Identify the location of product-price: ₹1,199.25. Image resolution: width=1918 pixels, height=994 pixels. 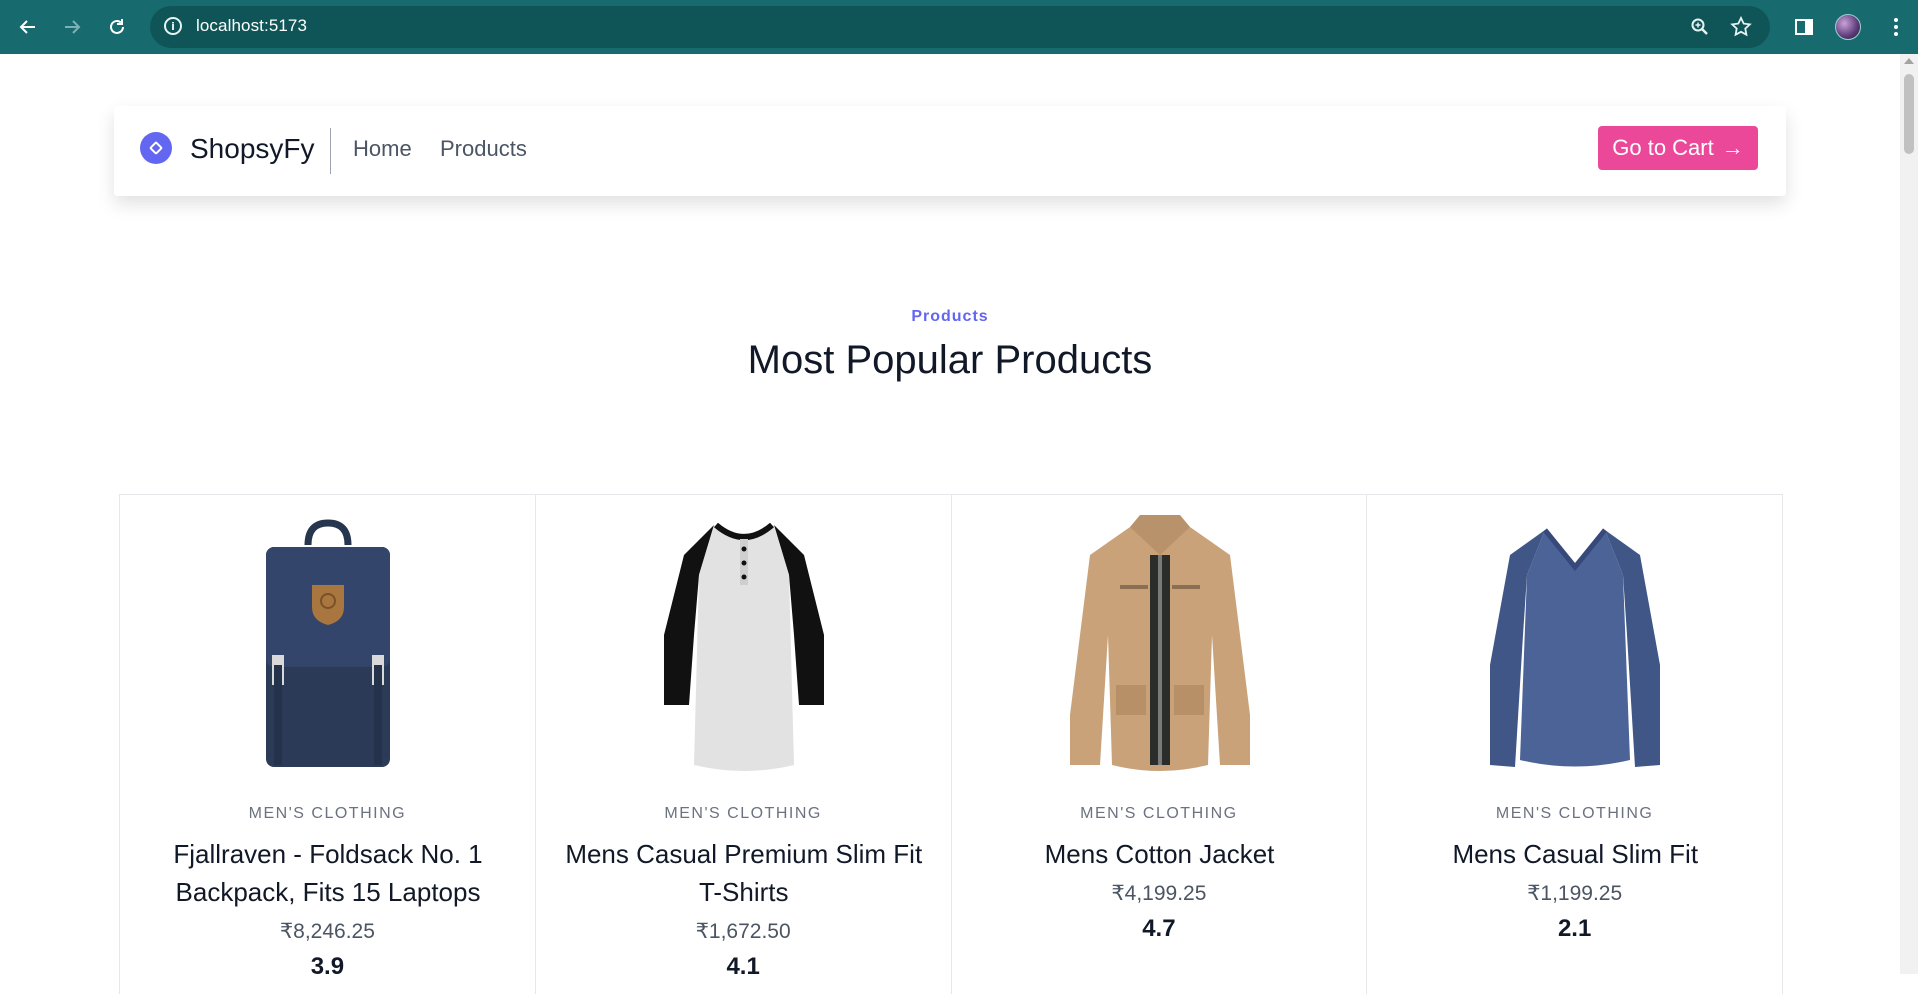
(1575, 893).